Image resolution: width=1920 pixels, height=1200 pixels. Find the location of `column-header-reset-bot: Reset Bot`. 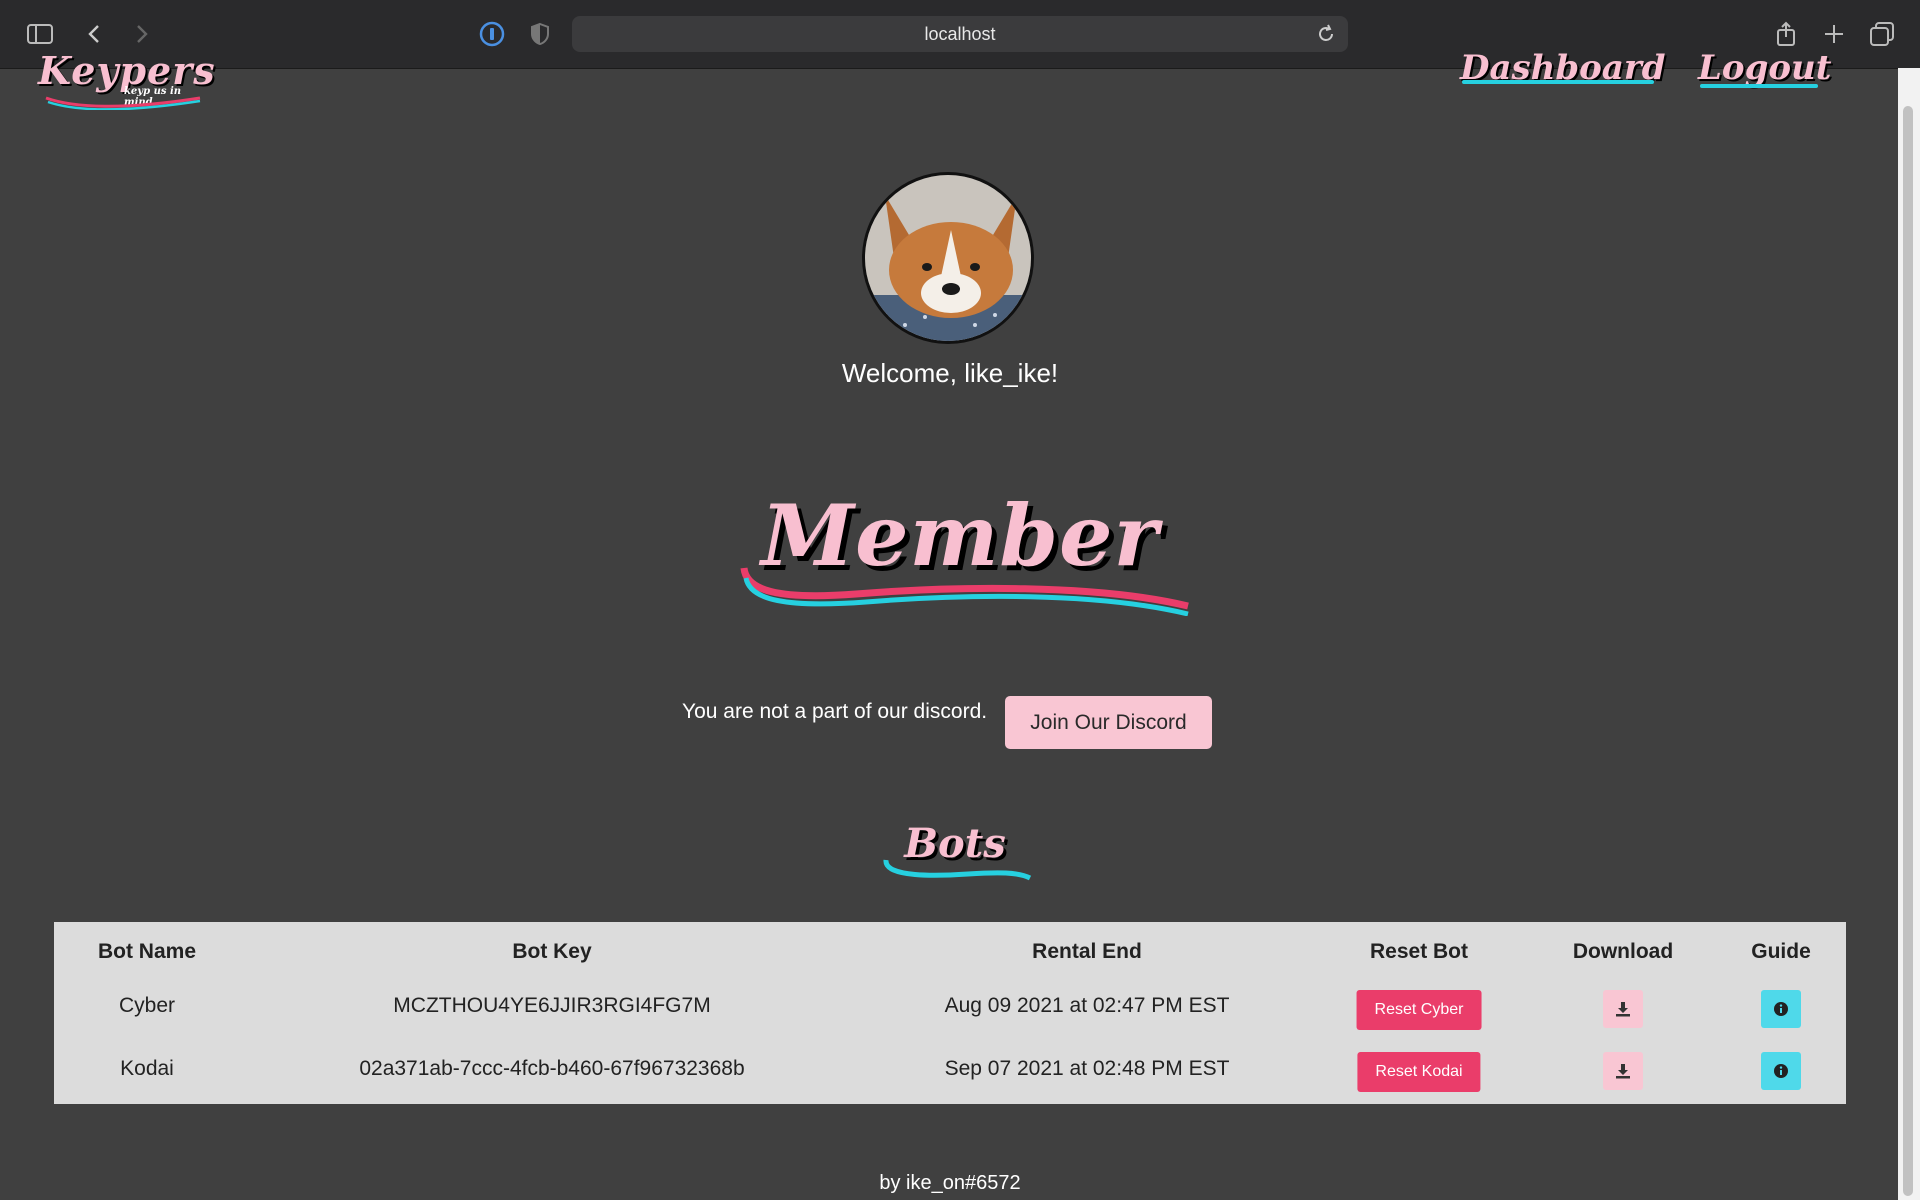

column-header-reset-bot: Reset Bot is located at coordinates (1419, 951).